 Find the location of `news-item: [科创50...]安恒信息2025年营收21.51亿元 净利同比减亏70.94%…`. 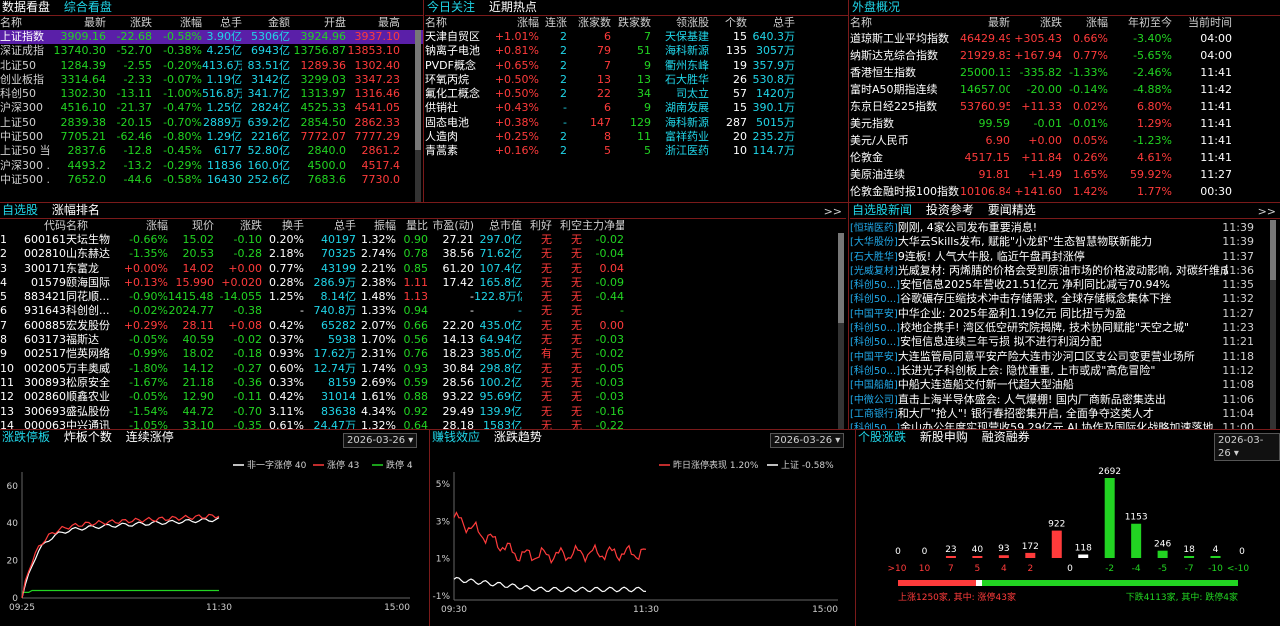

news-item: [科创50...]安恒信息2025年营收21.51亿元 净利同比减亏70.94%… is located at coordinates (1065, 285).